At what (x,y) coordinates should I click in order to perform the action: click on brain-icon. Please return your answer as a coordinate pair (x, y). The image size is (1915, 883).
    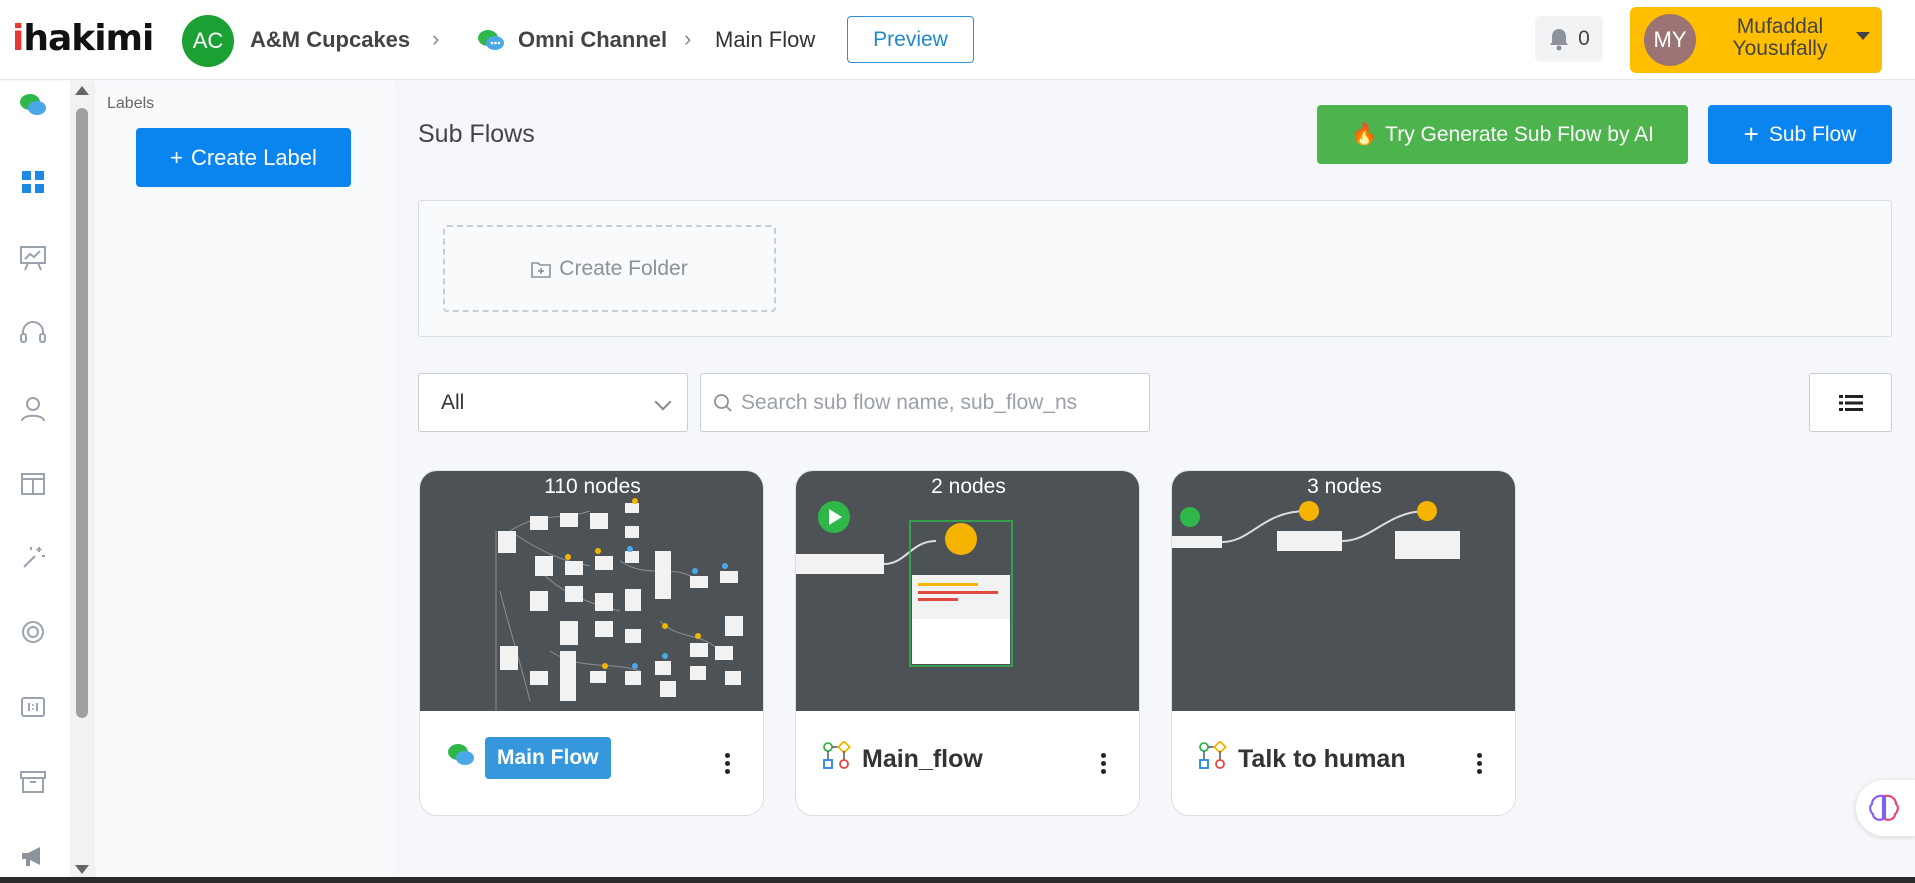
    Looking at the image, I should click on (1884, 807).